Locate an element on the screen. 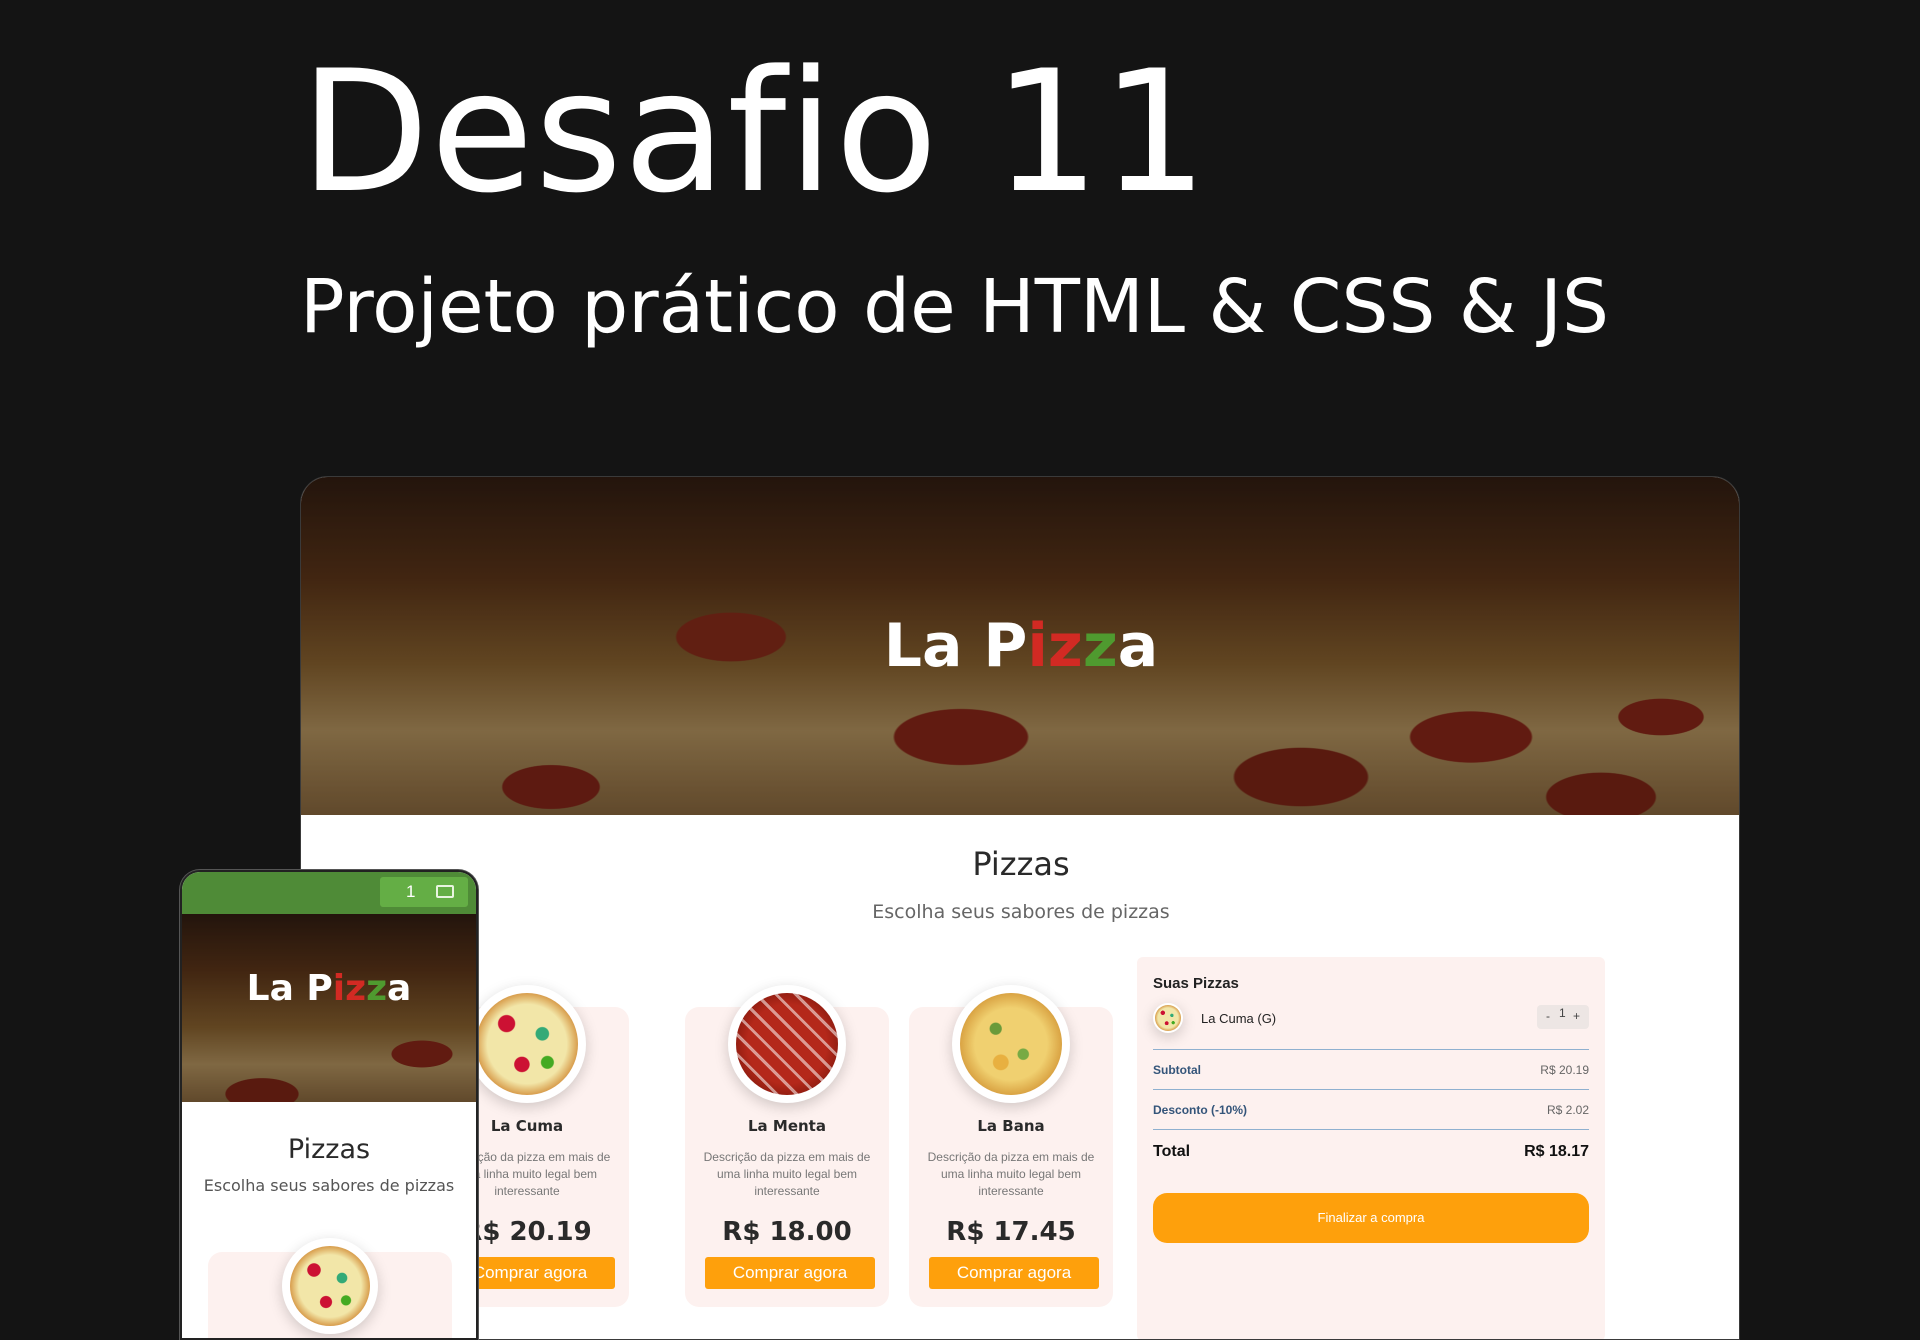  discount-label: Desconto (-10%) is located at coordinates (1200, 1110).